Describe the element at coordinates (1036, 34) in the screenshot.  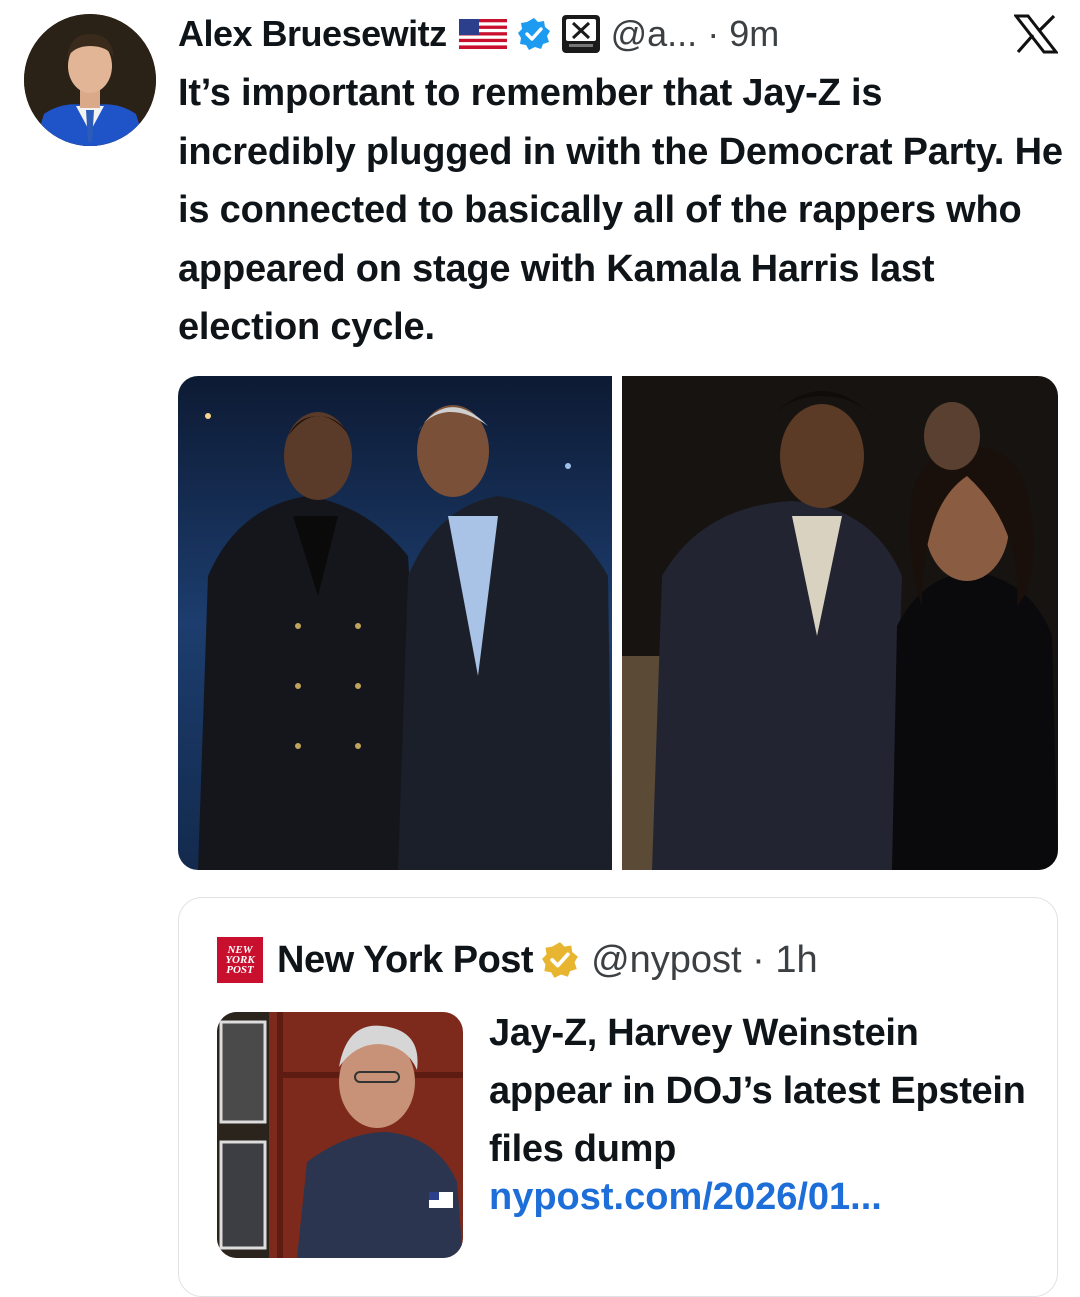
I see `x-logo-icon` at that location.